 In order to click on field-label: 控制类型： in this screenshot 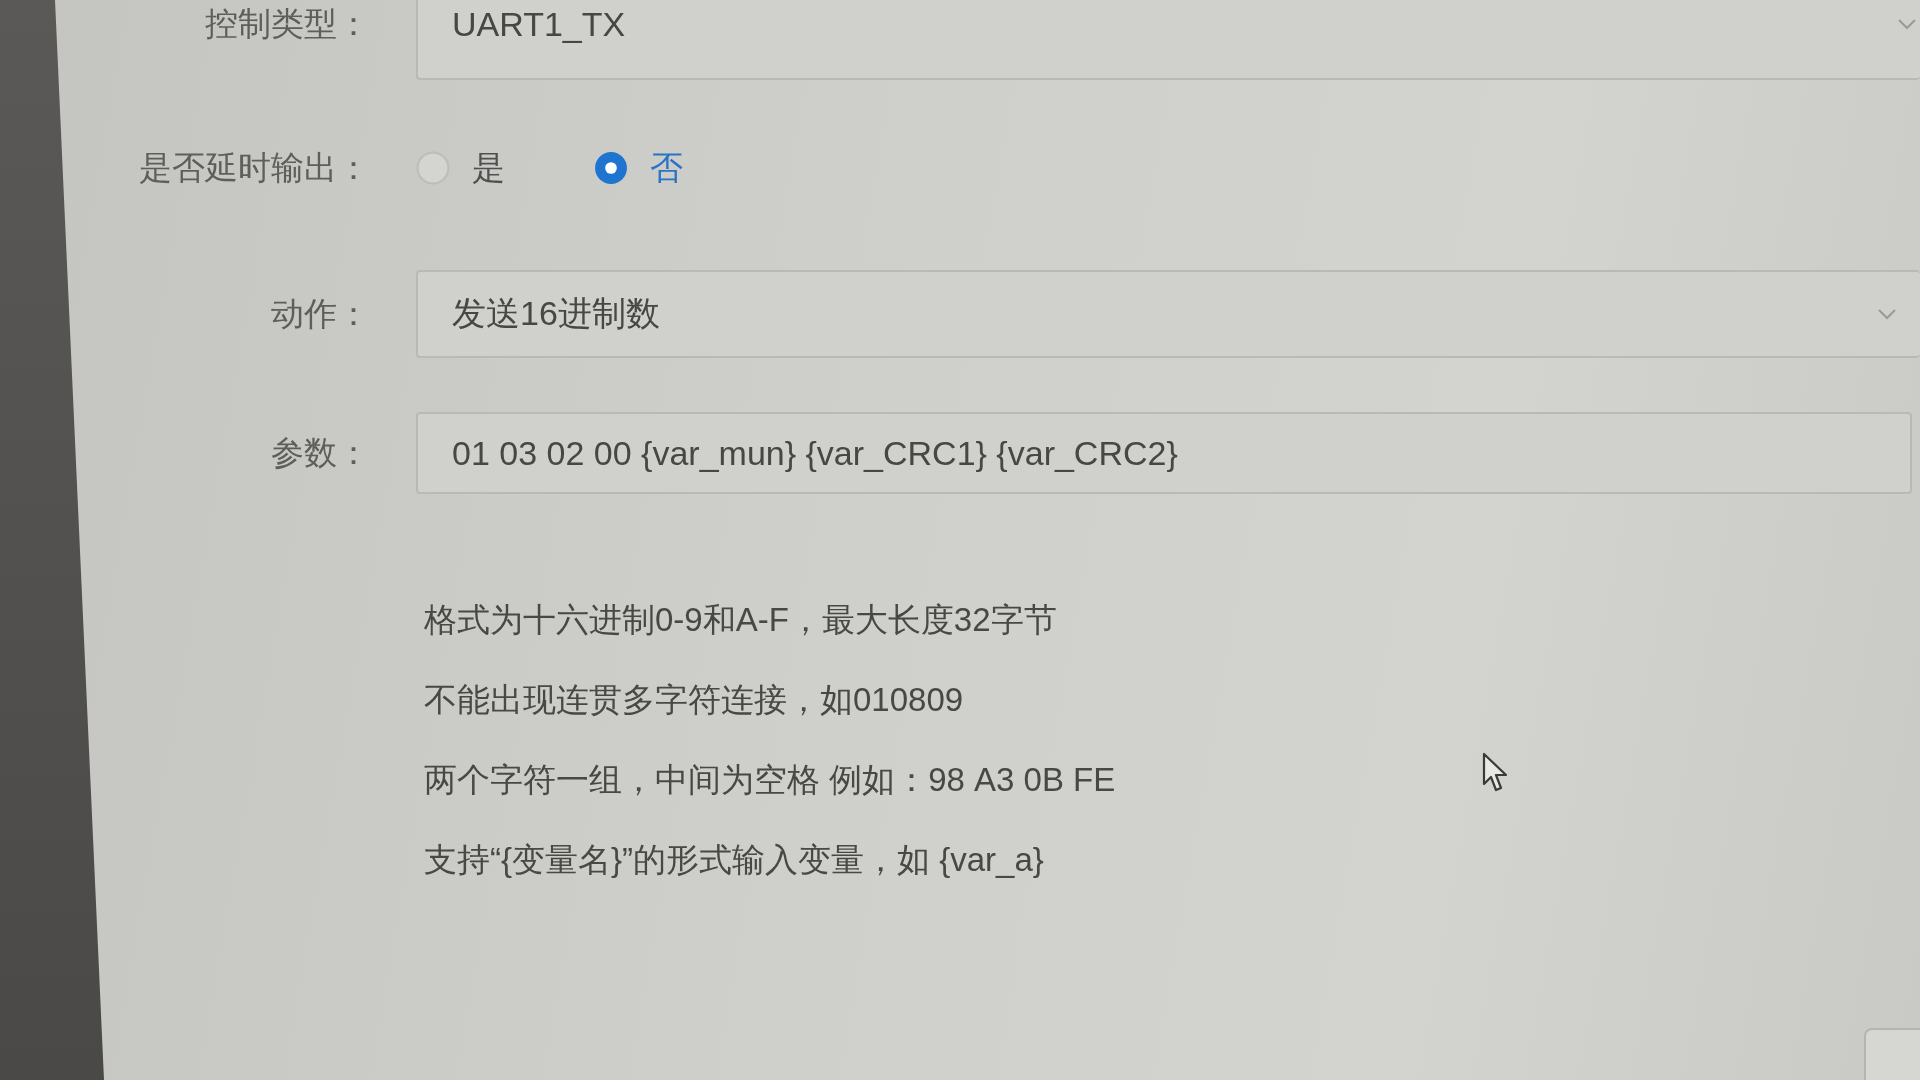, I will do `click(287, 24)`.